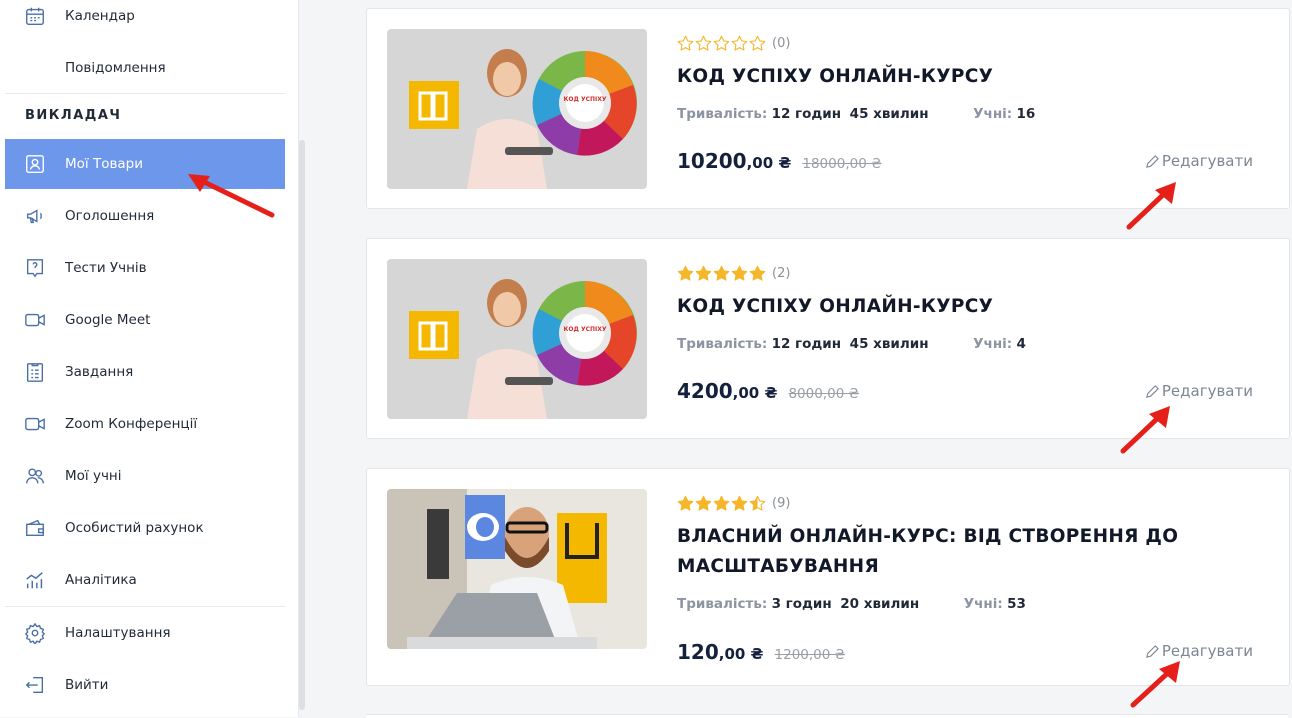 The height and width of the screenshot is (718, 1292). Describe the element at coordinates (145, 476) in the screenshot. I see `sidebar-item-my-students: Мої учні` at that location.